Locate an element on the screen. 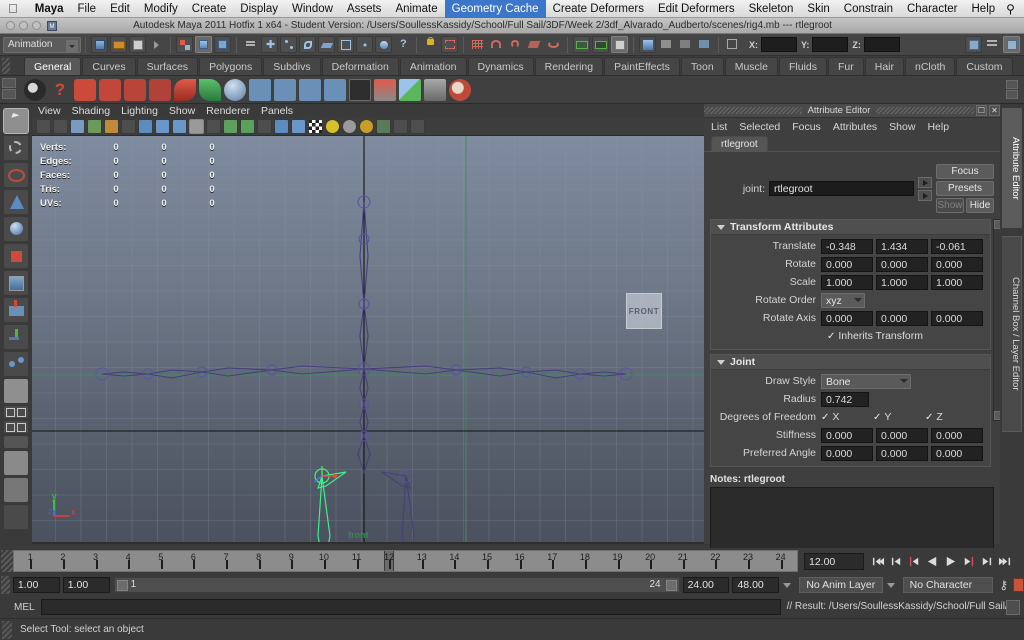  group-icon is located at coordinates (260, 89).